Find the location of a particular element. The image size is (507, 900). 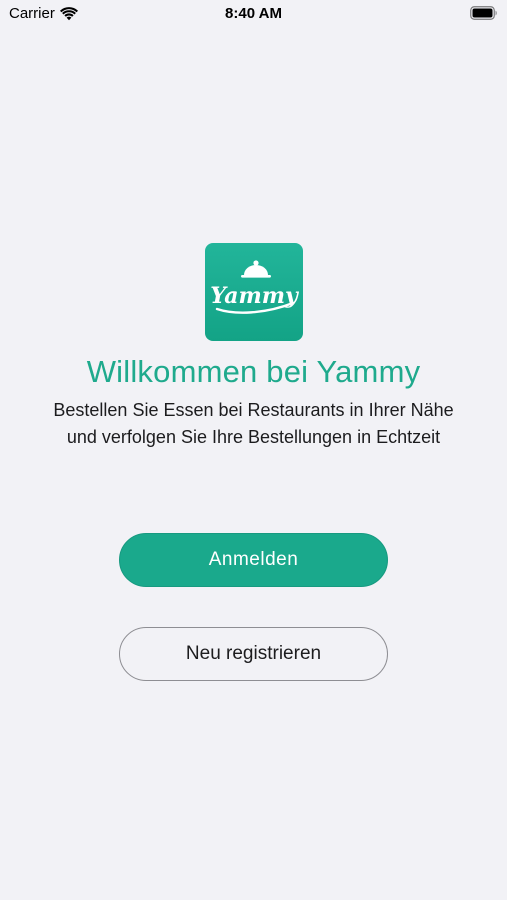

battery-icon is located at coordinates (484, 13).